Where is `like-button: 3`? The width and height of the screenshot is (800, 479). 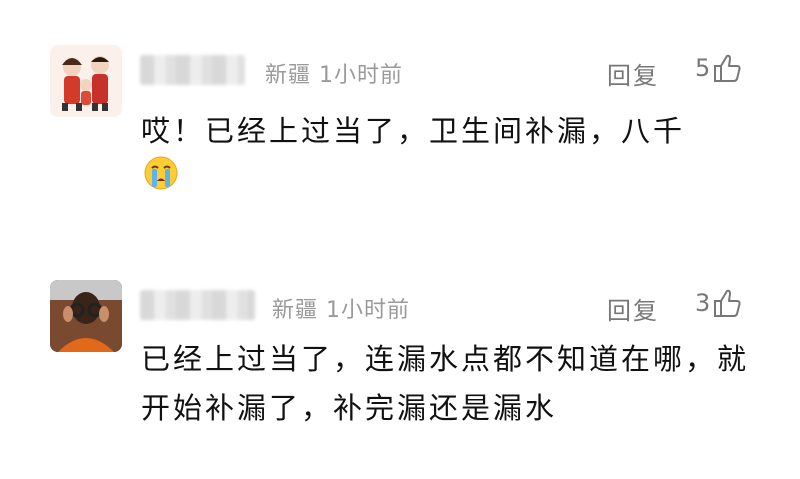
like-button: 3 is located at coordinates (718, 303).